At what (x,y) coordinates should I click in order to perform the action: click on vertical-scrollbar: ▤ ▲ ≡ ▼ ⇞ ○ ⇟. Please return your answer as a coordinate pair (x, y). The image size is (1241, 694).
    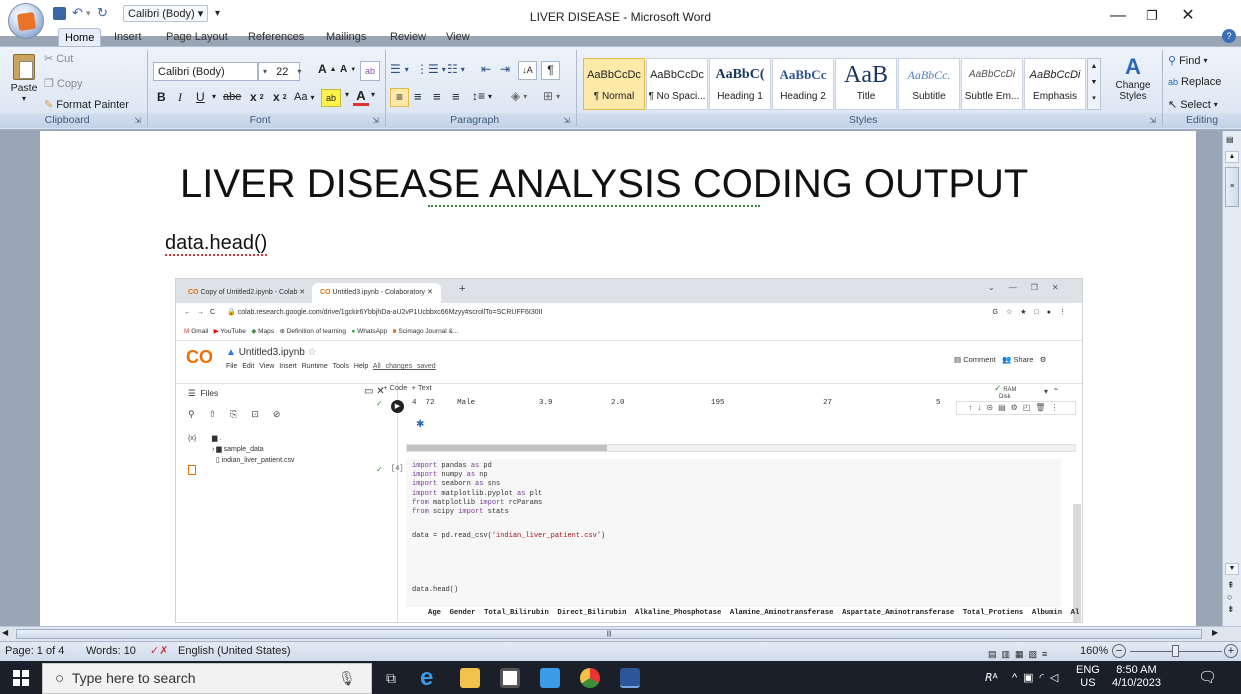
    Looking at the image, I should click on (1231, 378).